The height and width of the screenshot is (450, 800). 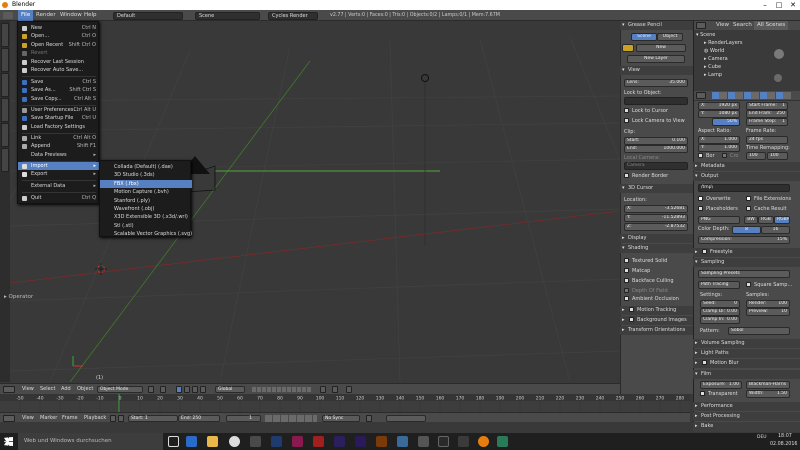 What do you see at coordinates (26, 15) in the screenshot?
I see `menu-file: File` at bounding box center [26, 15].